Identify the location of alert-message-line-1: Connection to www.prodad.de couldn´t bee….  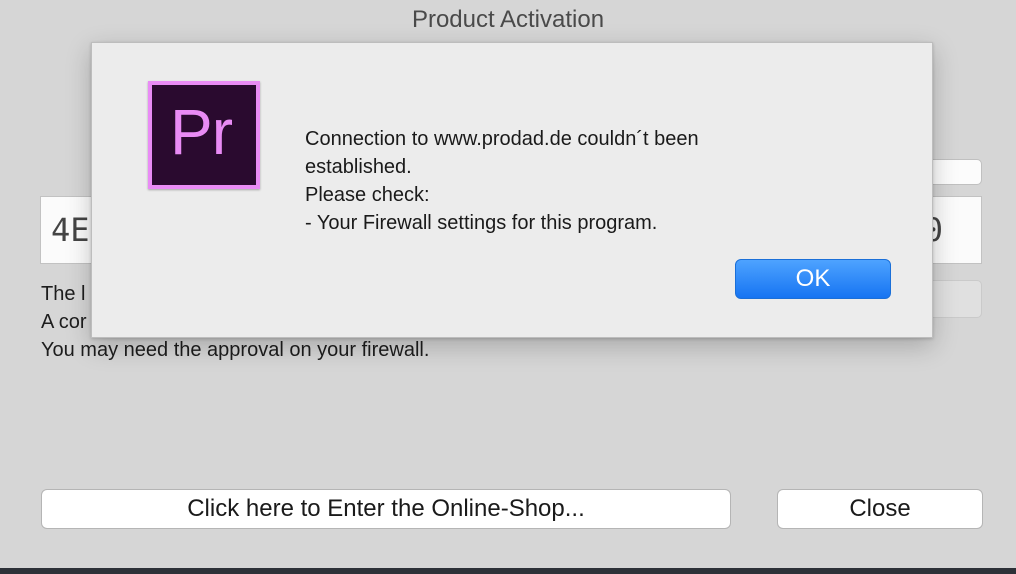
(502, 139).